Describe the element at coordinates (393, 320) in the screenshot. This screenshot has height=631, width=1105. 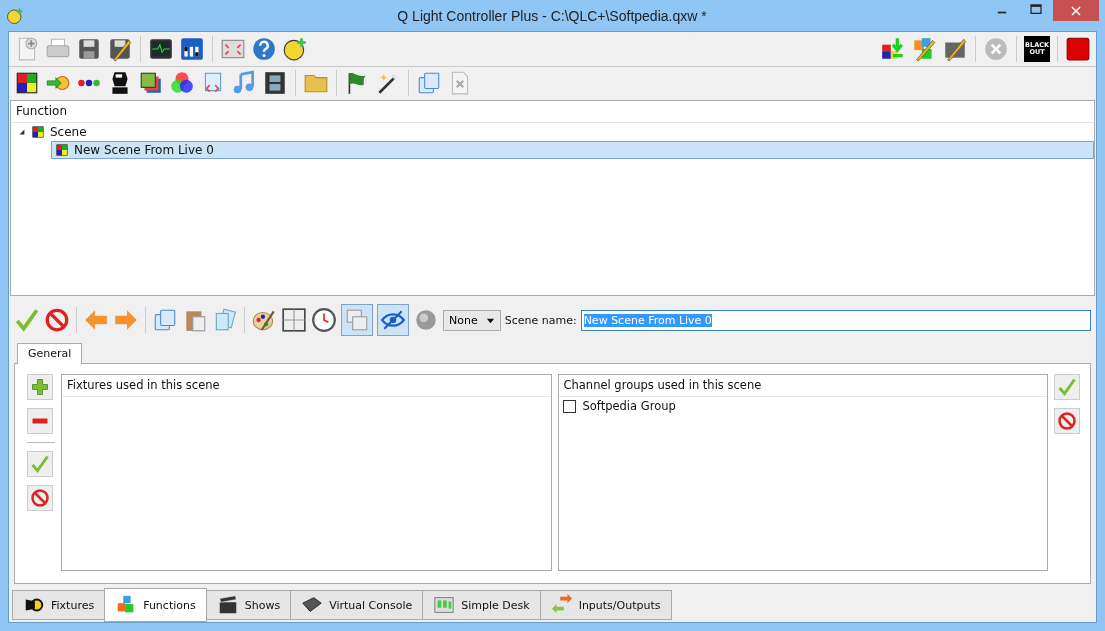
I see `crossed-eye-icon` at that location.